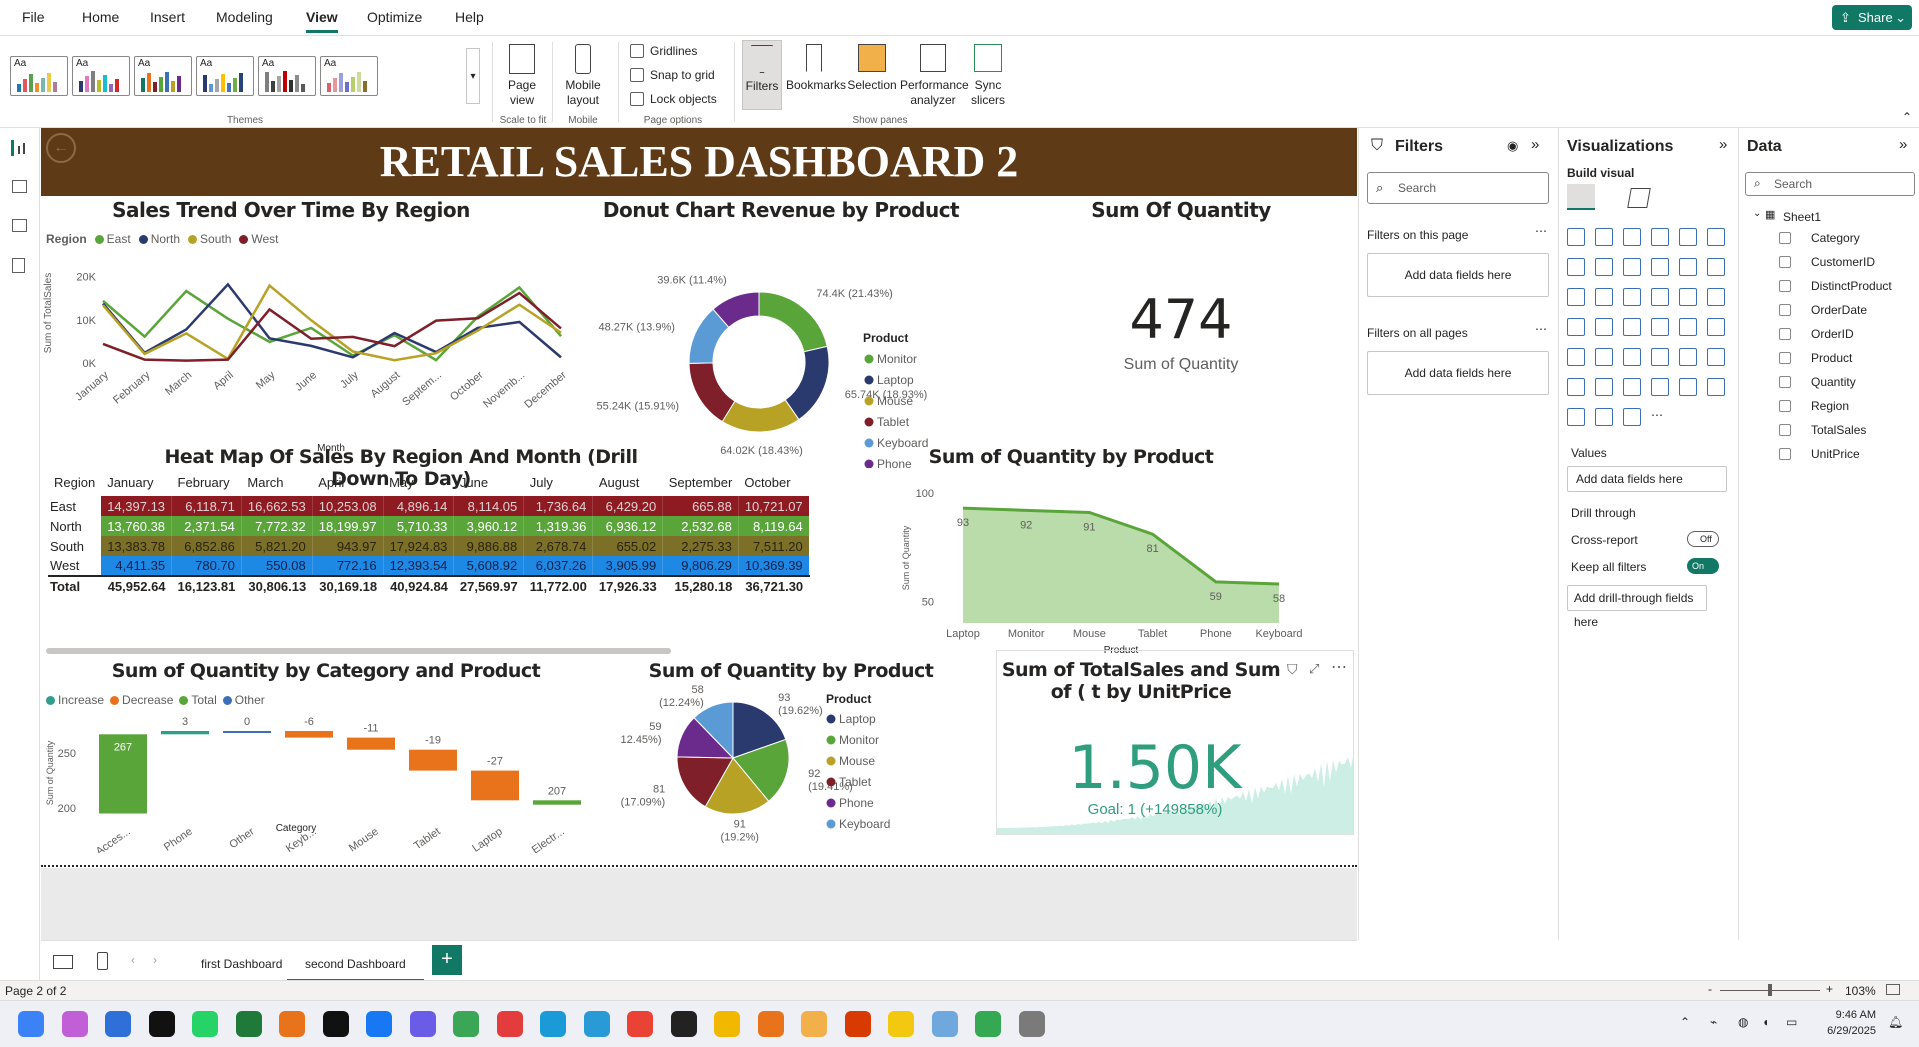 This screenshot has height=1047, width=1919. Describe the element at coordinates (1710, 989) in the screenshot. I see `zoom-out-button: -` at that location.